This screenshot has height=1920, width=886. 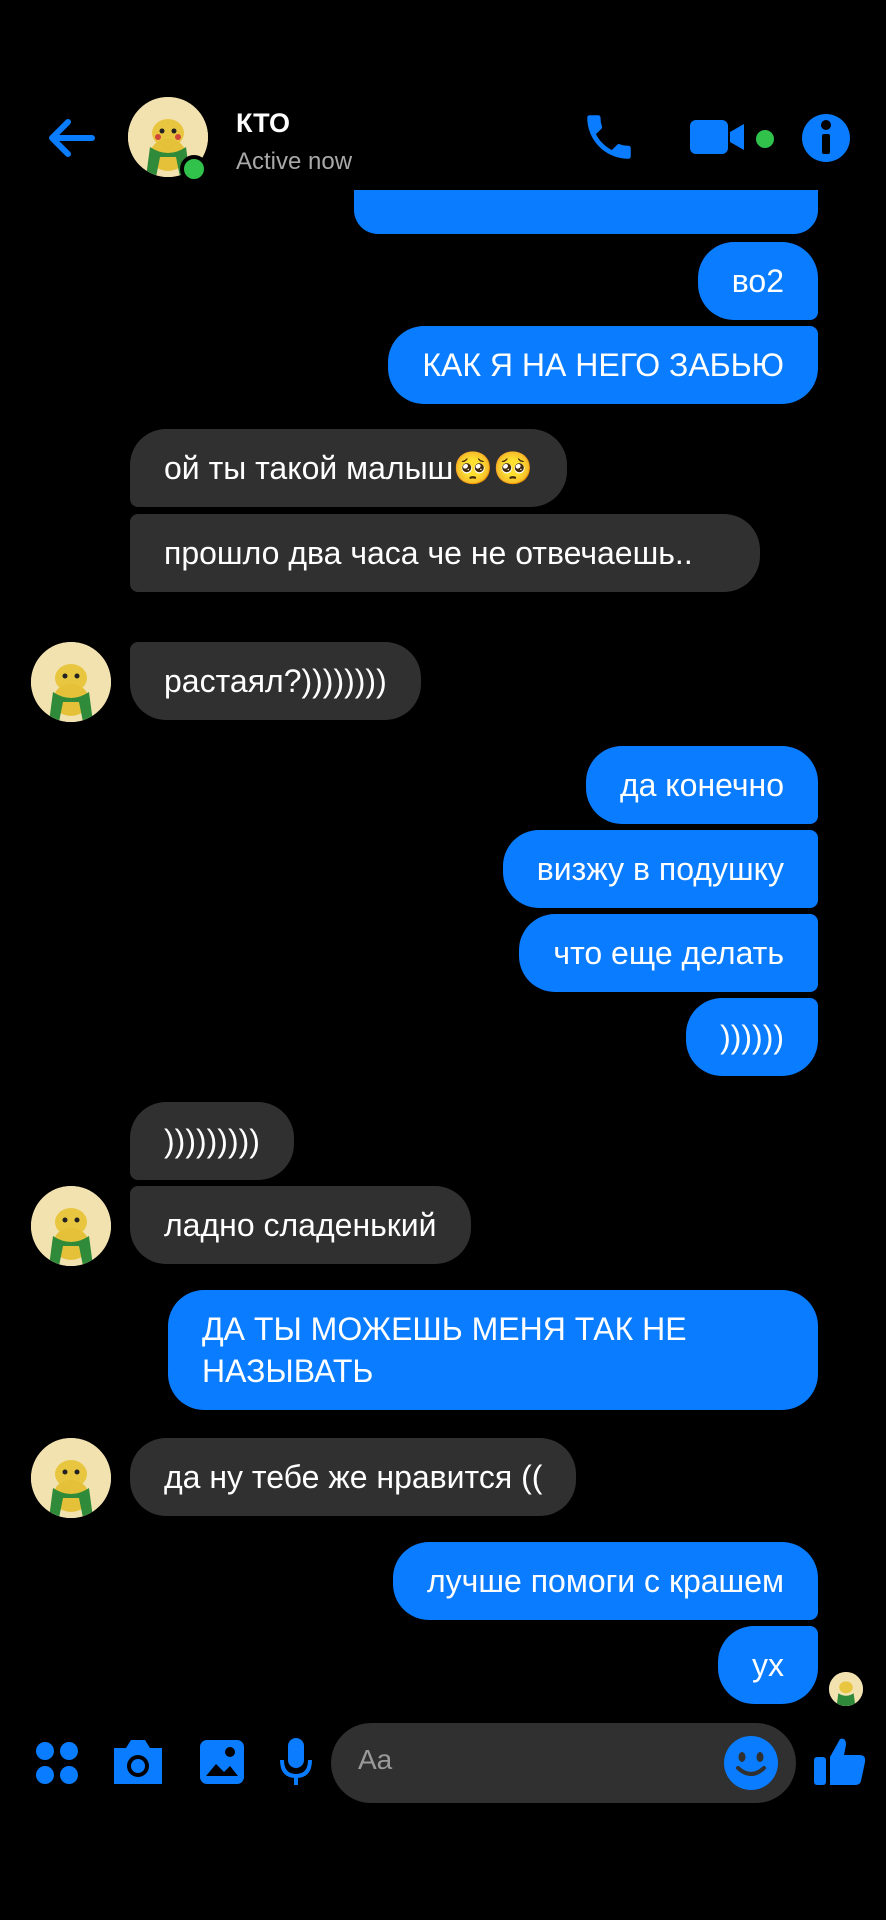 I want to click on message-bubble: да ну тебе же нравится ((, so click(x=353, y=1477).